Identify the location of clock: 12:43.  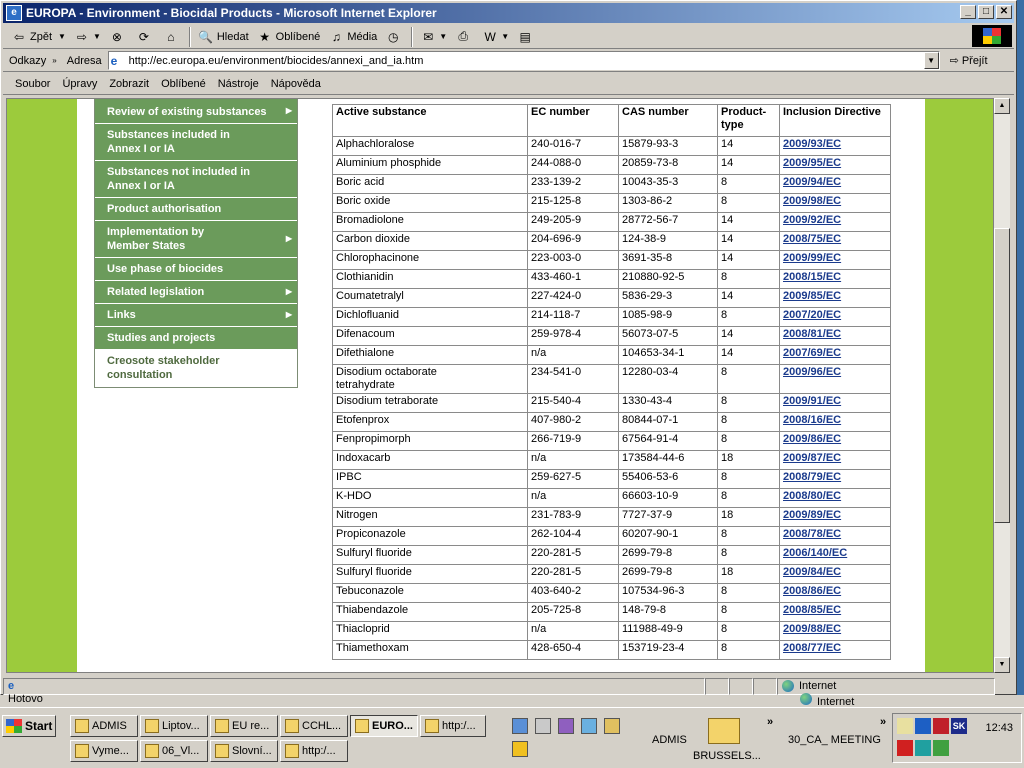
(999, 728).